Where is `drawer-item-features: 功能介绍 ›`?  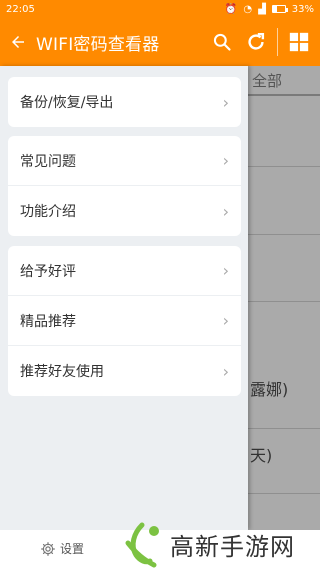 drawer-item-features: 功能介绍 › is located at coordinates (124, 211).